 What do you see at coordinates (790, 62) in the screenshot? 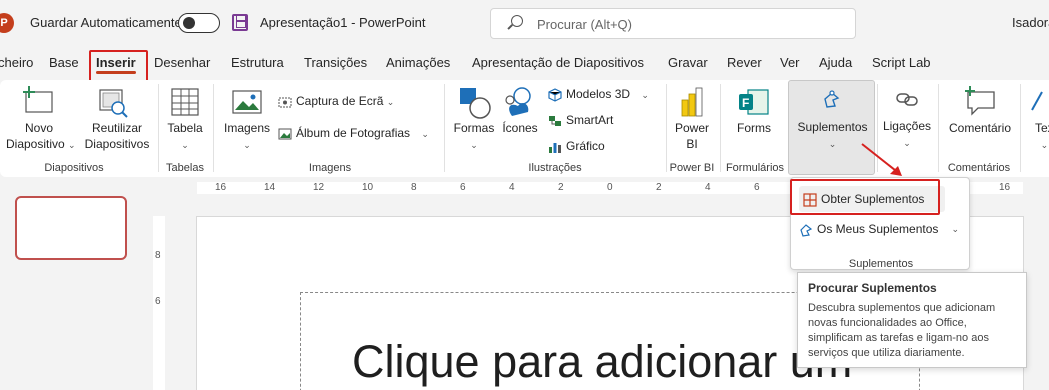
I see `tab-ver: Ver` at bounding box center [790, 62].